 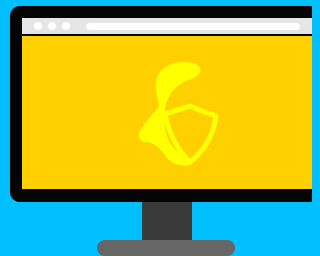 What do you see at coordinates (166, 248) in the screenshot?
I see `monitor-stand-base` at bounding box center [166, 248].